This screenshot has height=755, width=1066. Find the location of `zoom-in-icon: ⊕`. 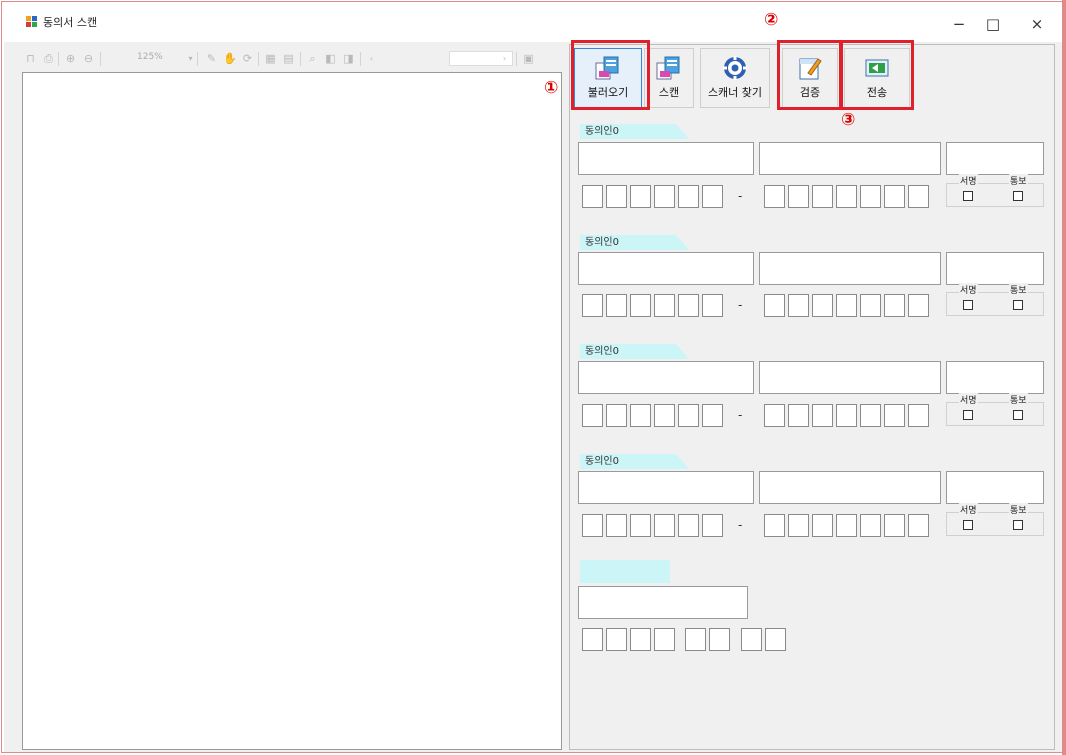

zoom-in-icon: ⊕ is located at coordinates (70, 58).